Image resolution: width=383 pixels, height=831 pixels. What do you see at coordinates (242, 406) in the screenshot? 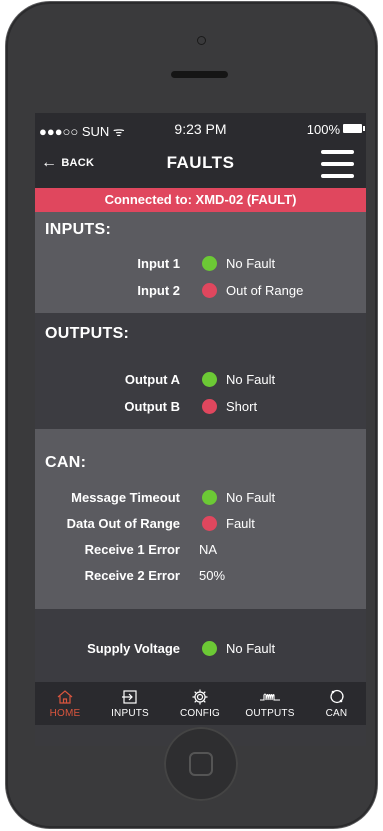
I see `status-row-value: Short` at bounding box center [242, 406].